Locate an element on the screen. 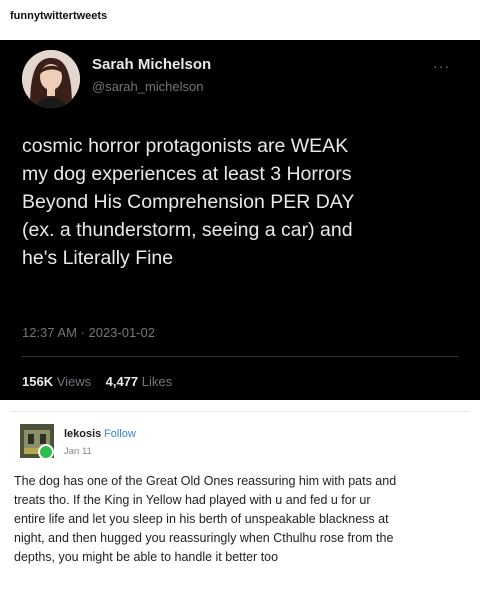 The image size is (480, 600). tweet-stats: 156K Views 4,477 Likes is located at coordinates (97, 381).